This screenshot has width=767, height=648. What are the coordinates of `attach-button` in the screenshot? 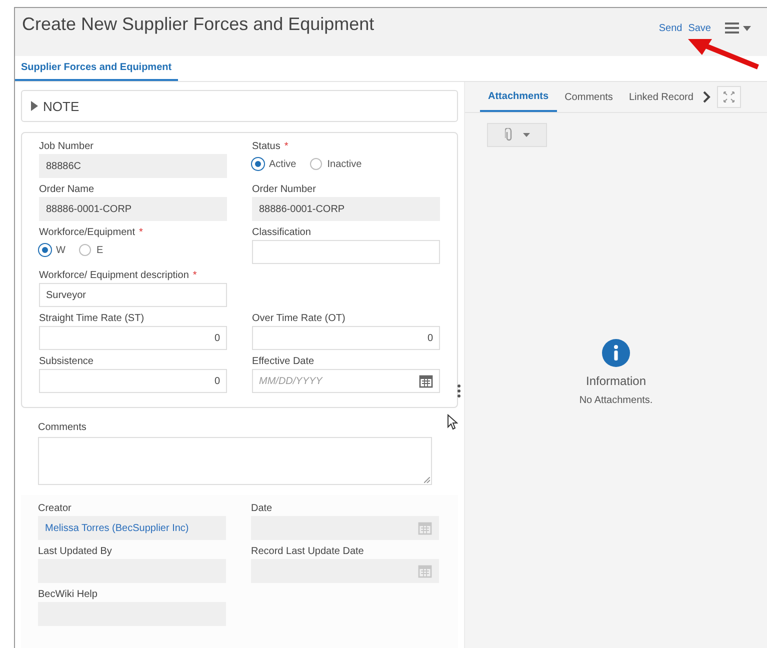 It's located at (517, 135).